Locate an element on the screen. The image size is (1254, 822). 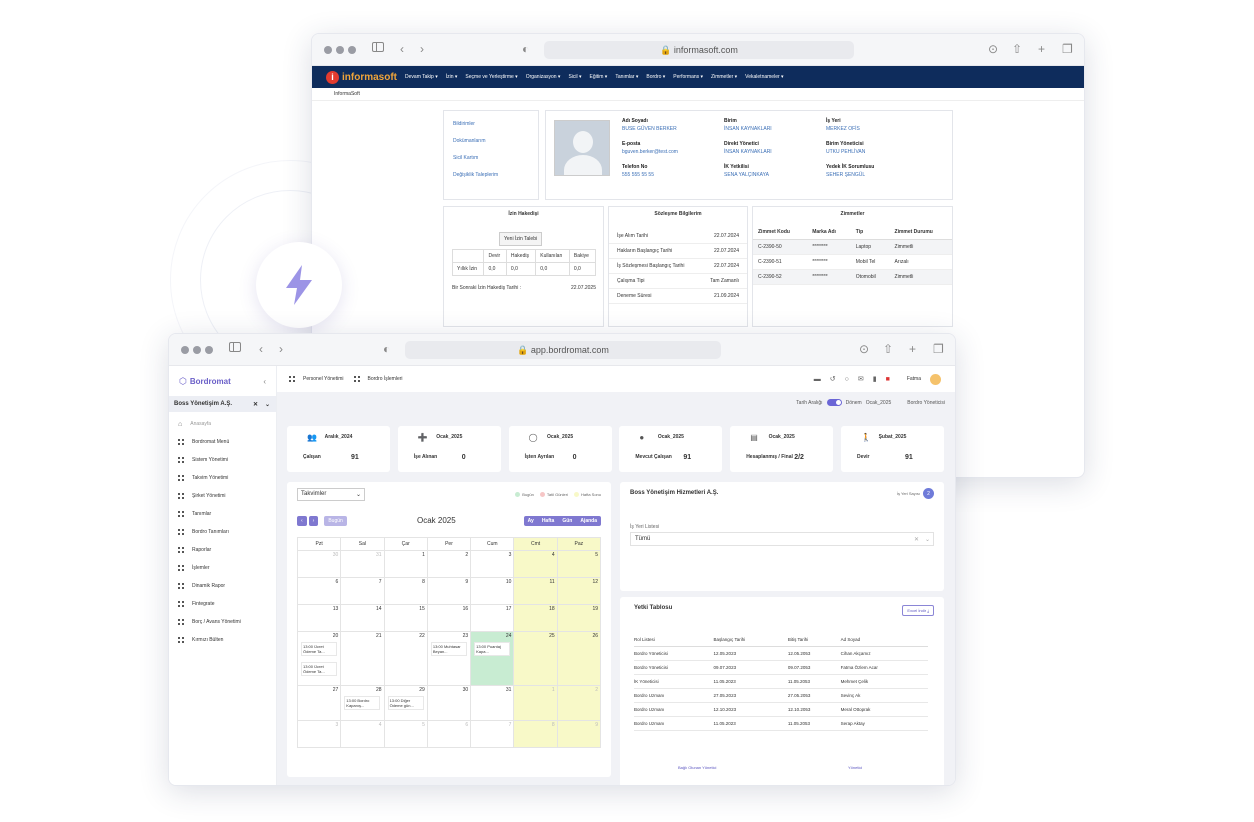
workplace-count-label: İş Yeri Sayısı is located at coordinates (908, 493).